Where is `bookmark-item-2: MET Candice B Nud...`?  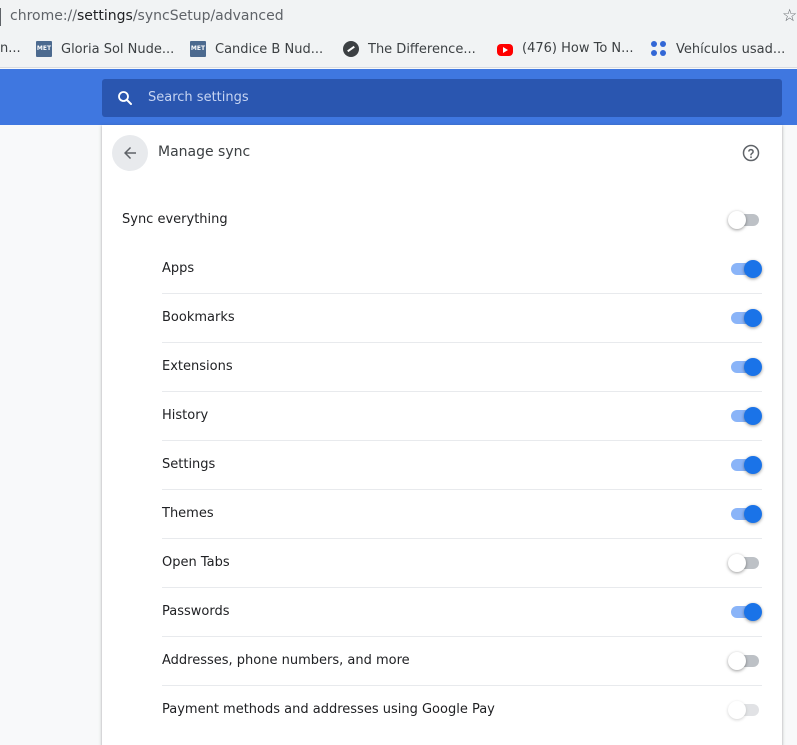 bookmark-item-2: MET Candice B Nud... is located at coordinates (256, 49).